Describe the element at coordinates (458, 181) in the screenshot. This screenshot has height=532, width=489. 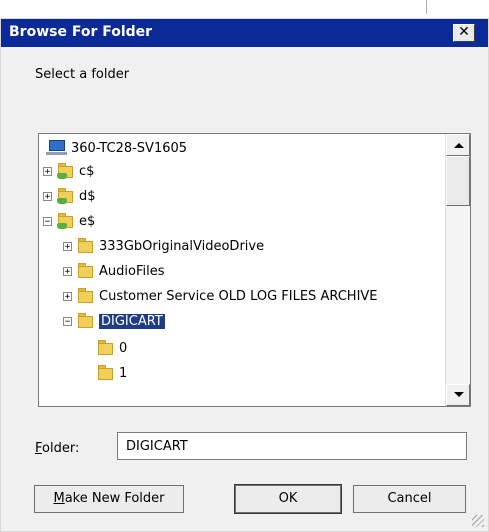
I see `scrollbar-thumb` at that location.